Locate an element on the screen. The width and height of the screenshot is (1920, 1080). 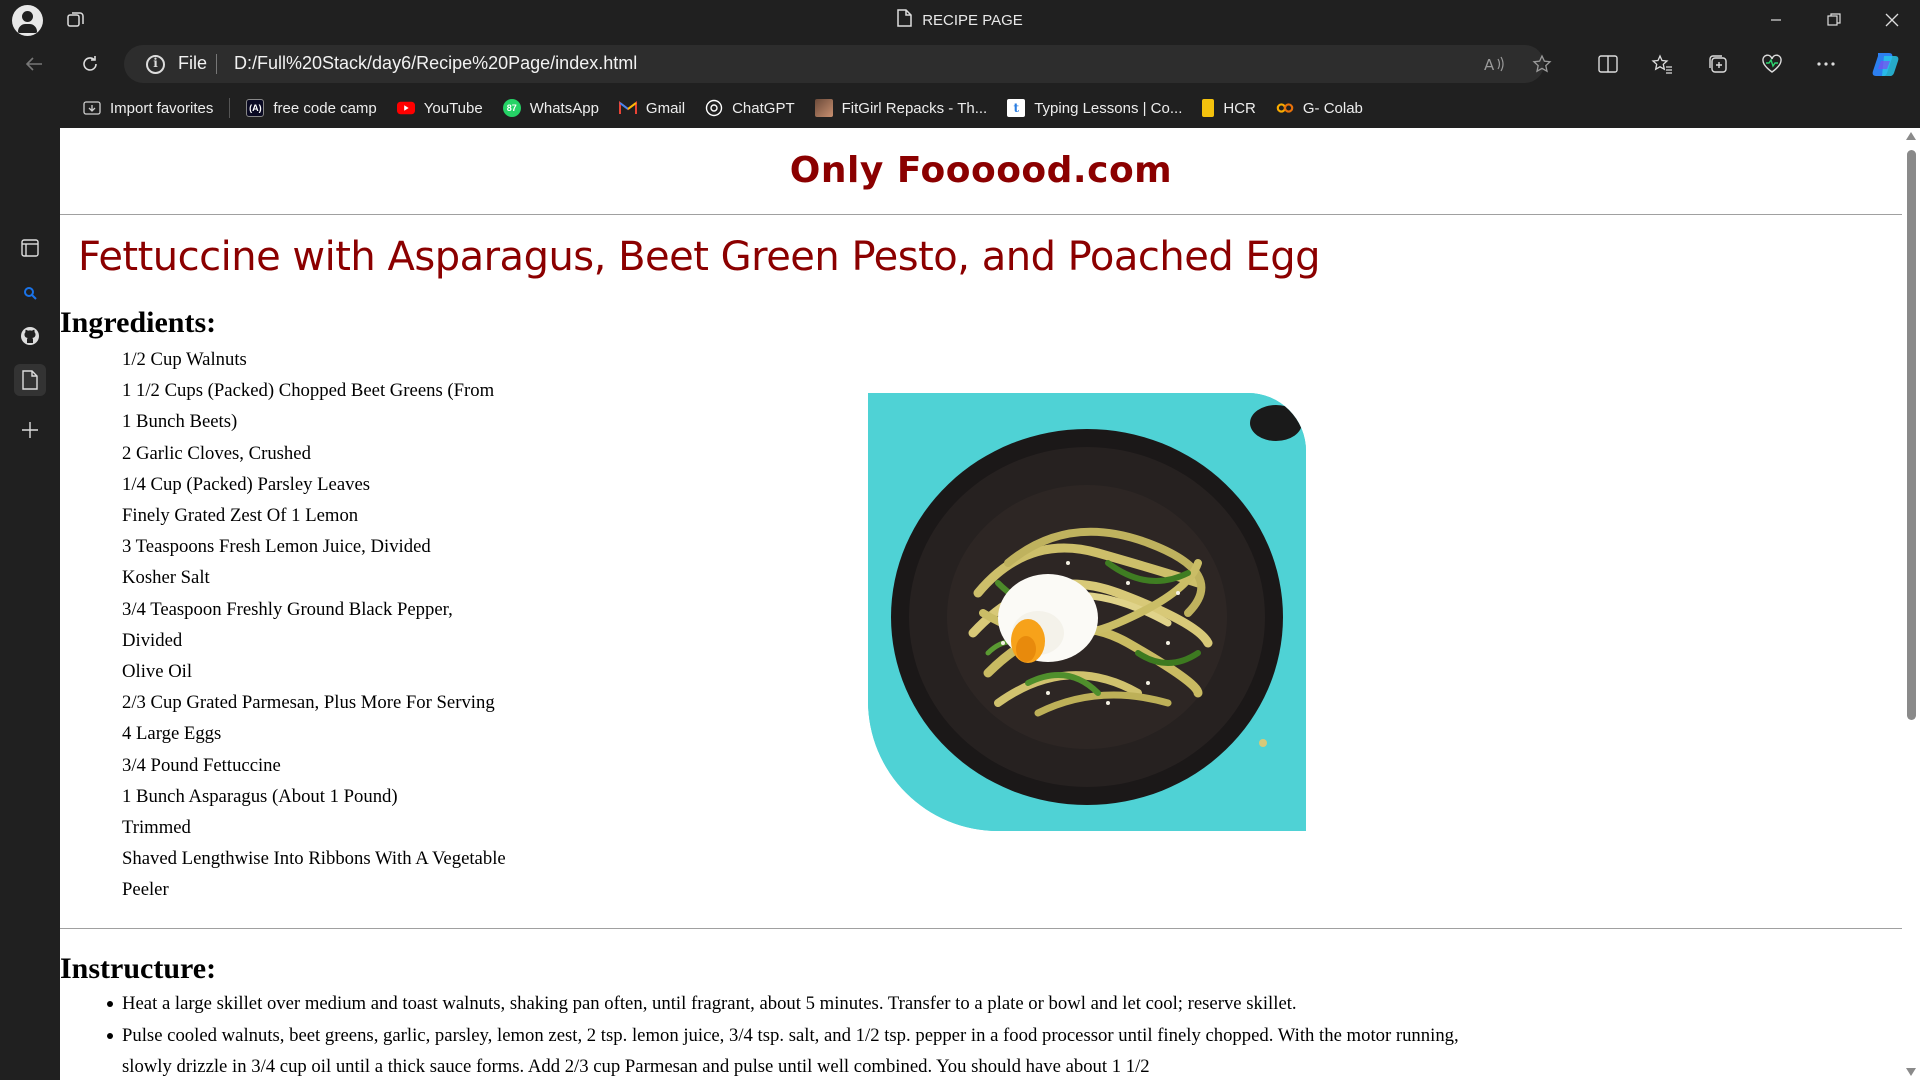
github-icon is located at coordinates (30, 336).